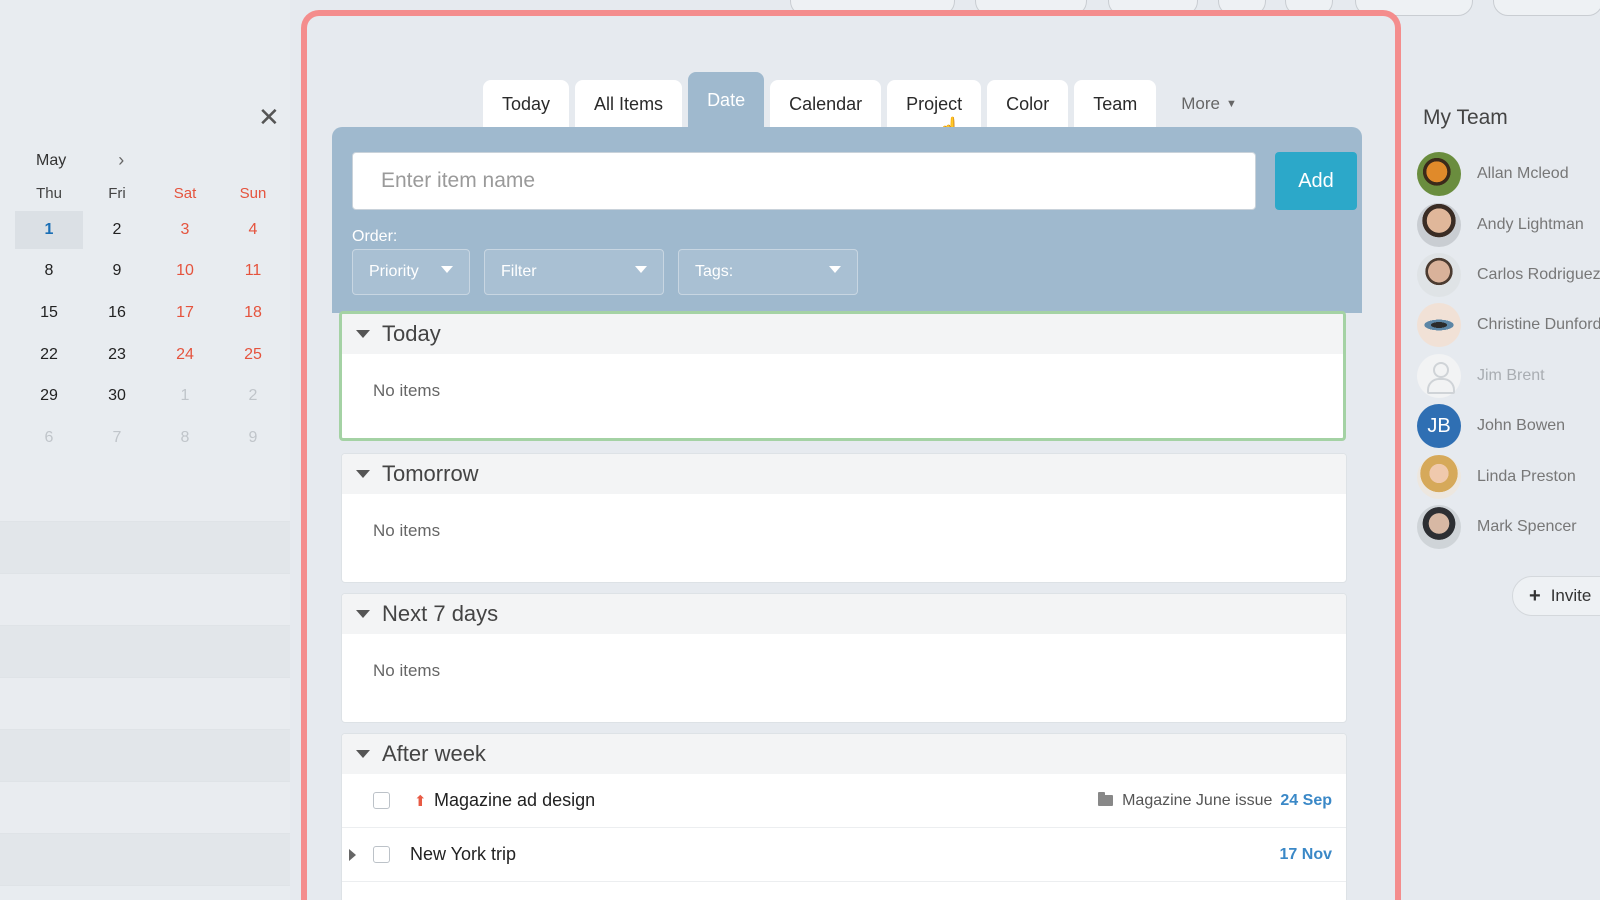  Describe the element at coordinates (117, 396) in the screenshot. I see `calendar-day: 30` at that location.